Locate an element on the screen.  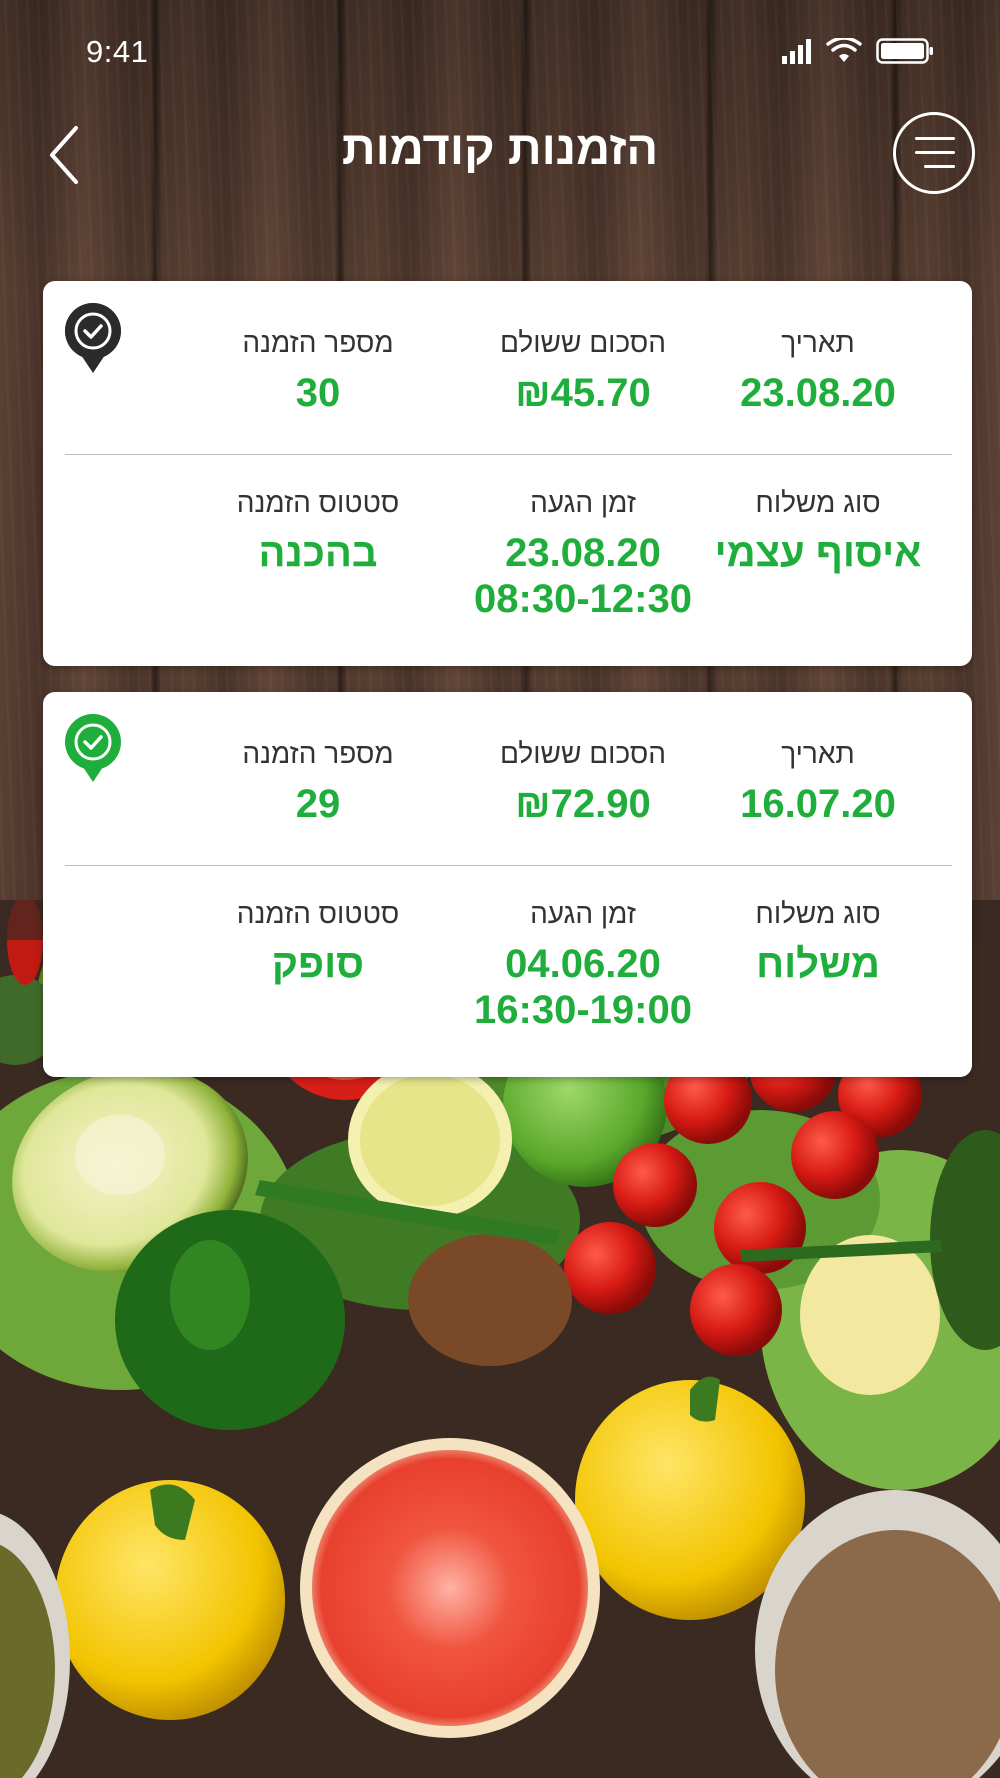
status-time: 9:41 is located at coordinates (117, 51).